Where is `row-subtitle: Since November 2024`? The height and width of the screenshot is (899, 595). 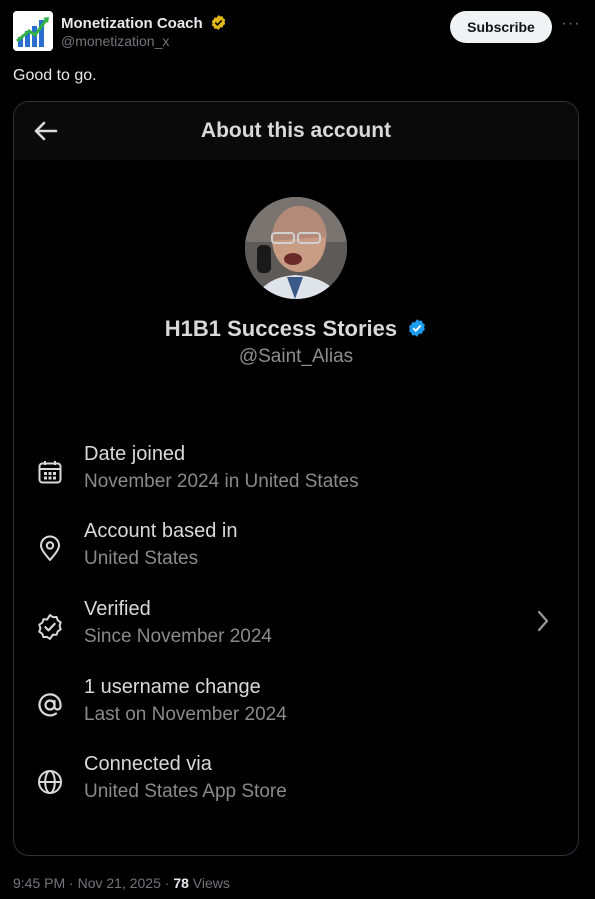
row-subtitle: Since November 2024 is located at coordinates (178, 636).